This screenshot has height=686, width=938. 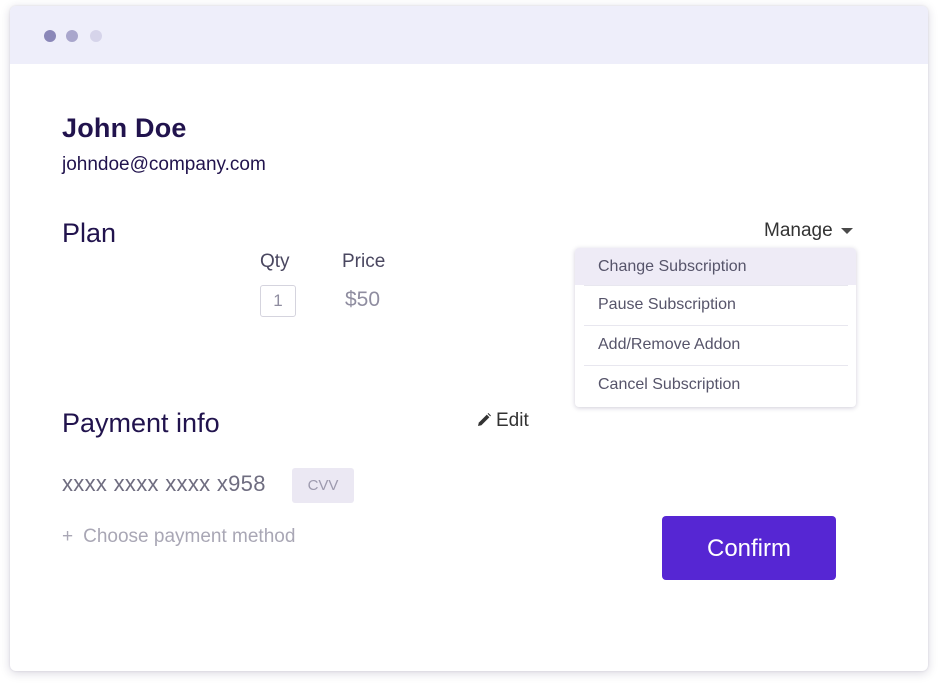 I want to click on edit-button: Edit, so click(x=503, y=421).